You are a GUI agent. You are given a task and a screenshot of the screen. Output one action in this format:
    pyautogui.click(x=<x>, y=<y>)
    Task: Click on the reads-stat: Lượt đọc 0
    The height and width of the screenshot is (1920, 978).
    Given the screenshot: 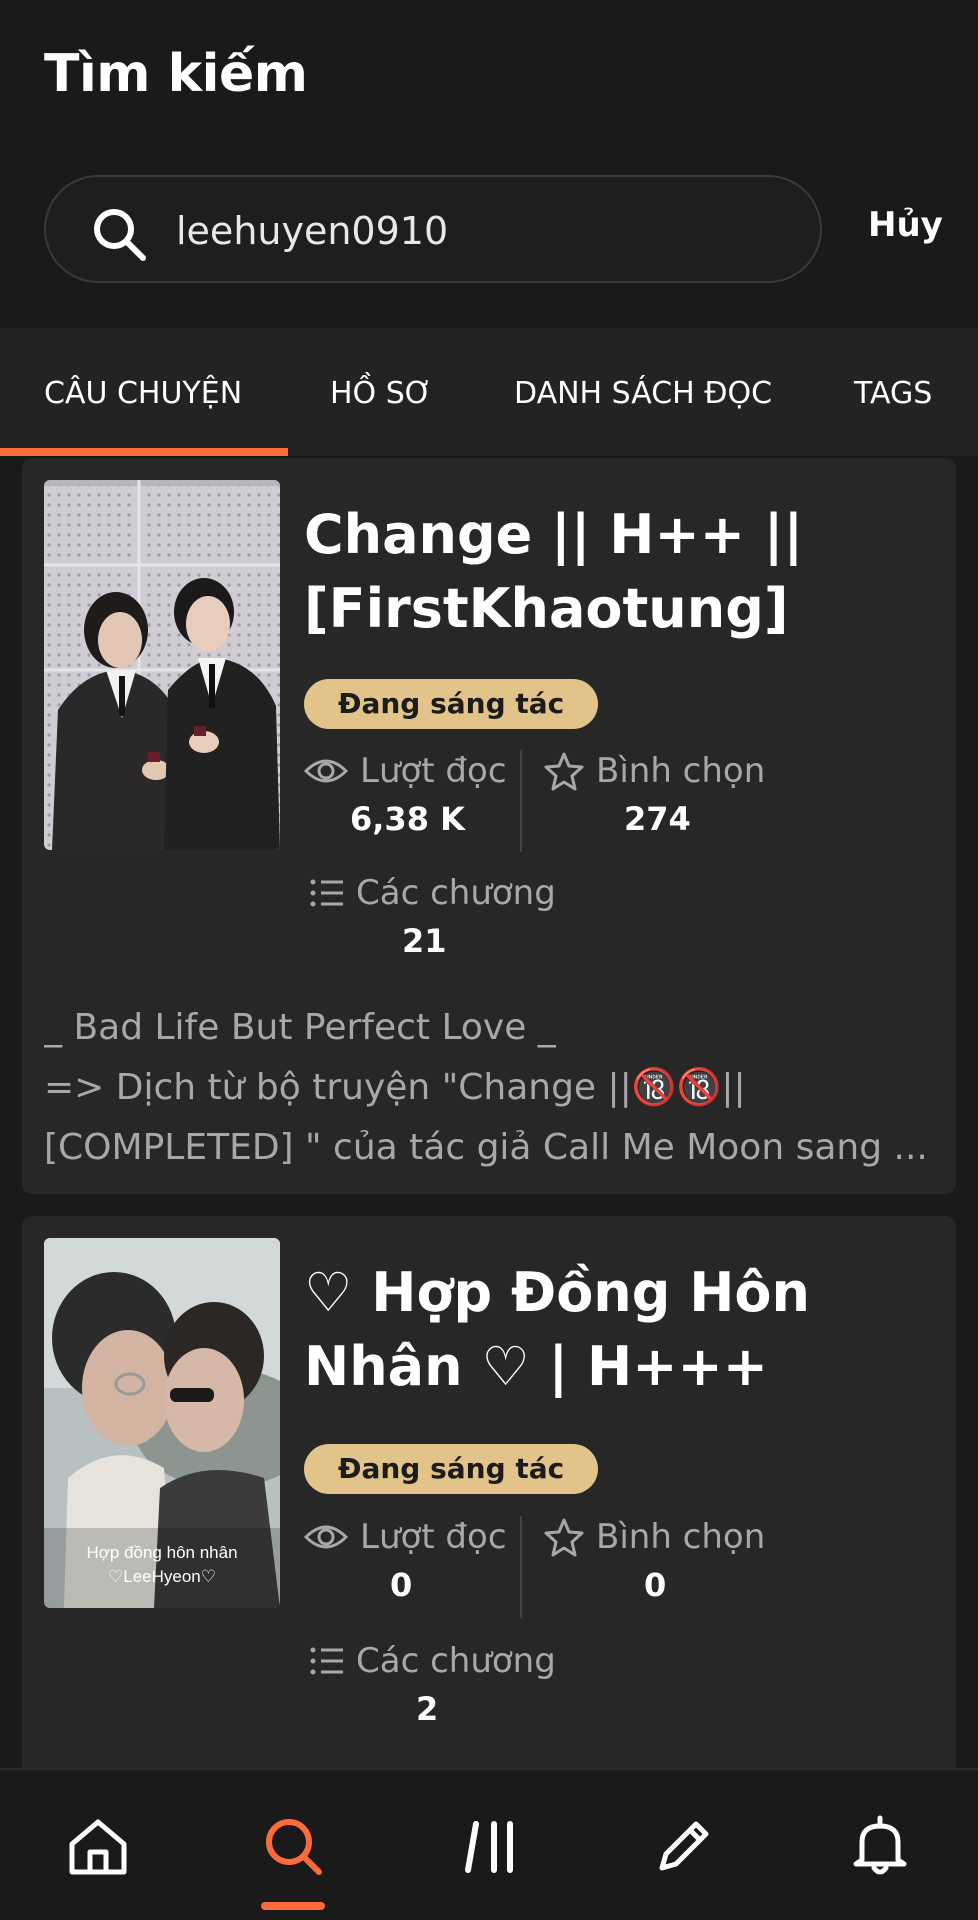 What is the action you would take?
    pyautogui.click(x=424, y=1559)
    